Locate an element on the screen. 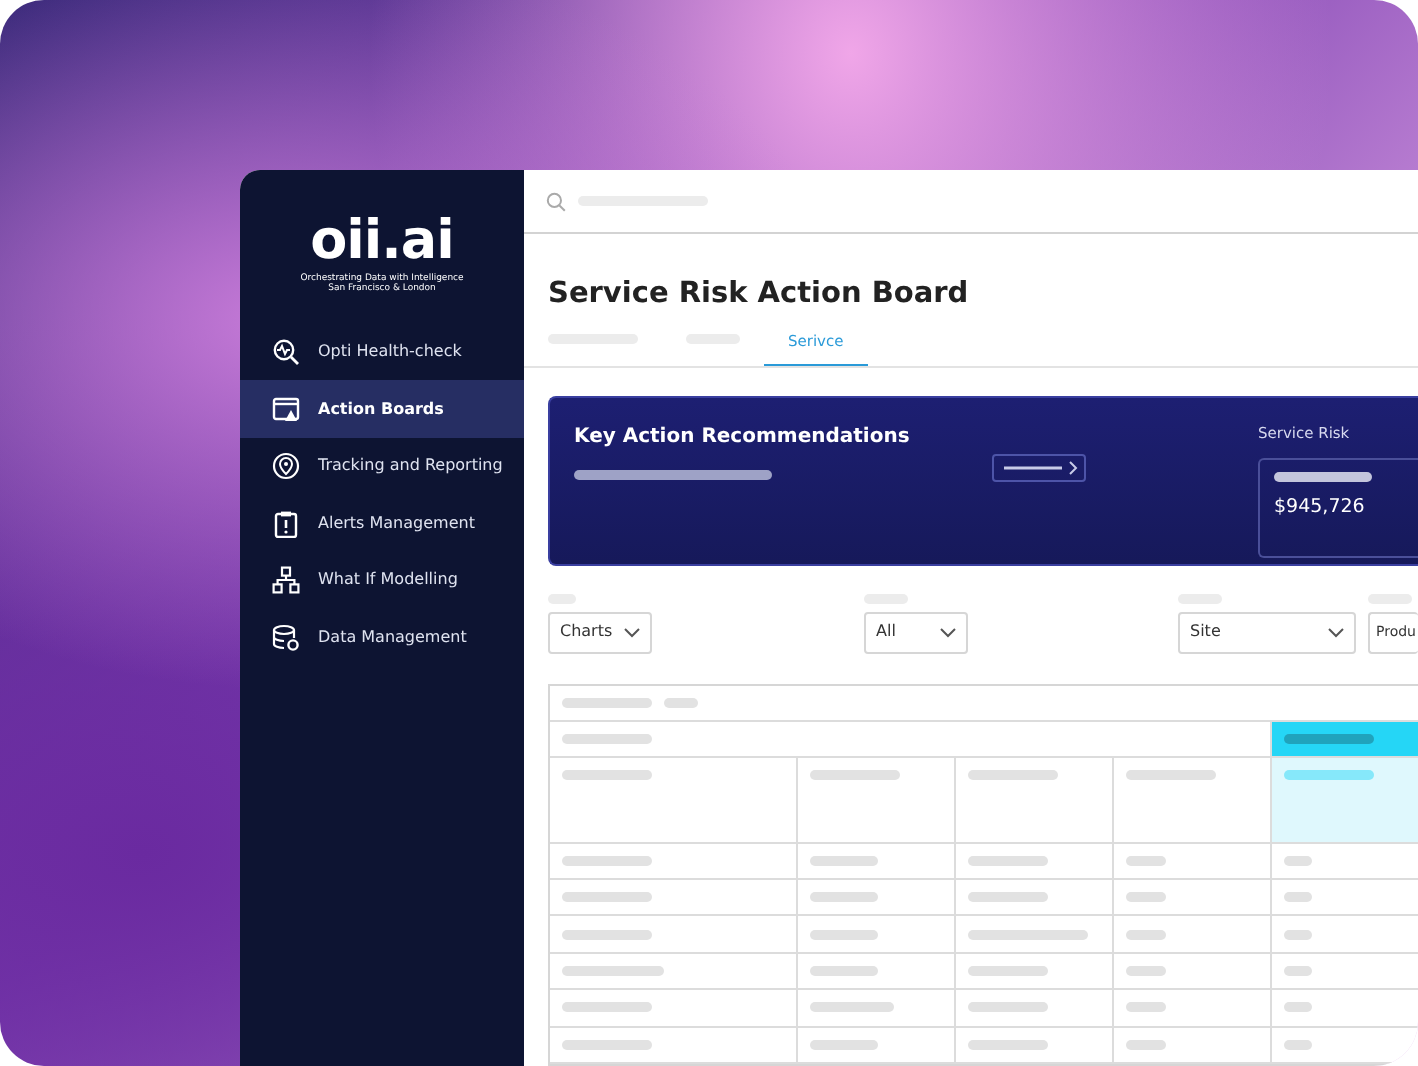  arrow-button is located at coordinates (1039, 467).